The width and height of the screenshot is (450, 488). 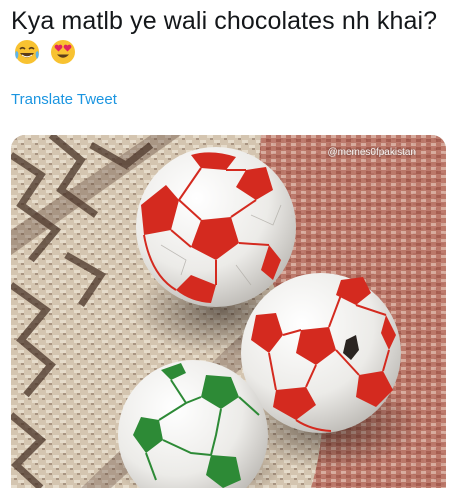 What do you see at coordinates (226, 37) in the screenshot?
I see `tweet-text-container: Kya matlb ye wali chocolates nh khai?` at bounding box center [226, 37].